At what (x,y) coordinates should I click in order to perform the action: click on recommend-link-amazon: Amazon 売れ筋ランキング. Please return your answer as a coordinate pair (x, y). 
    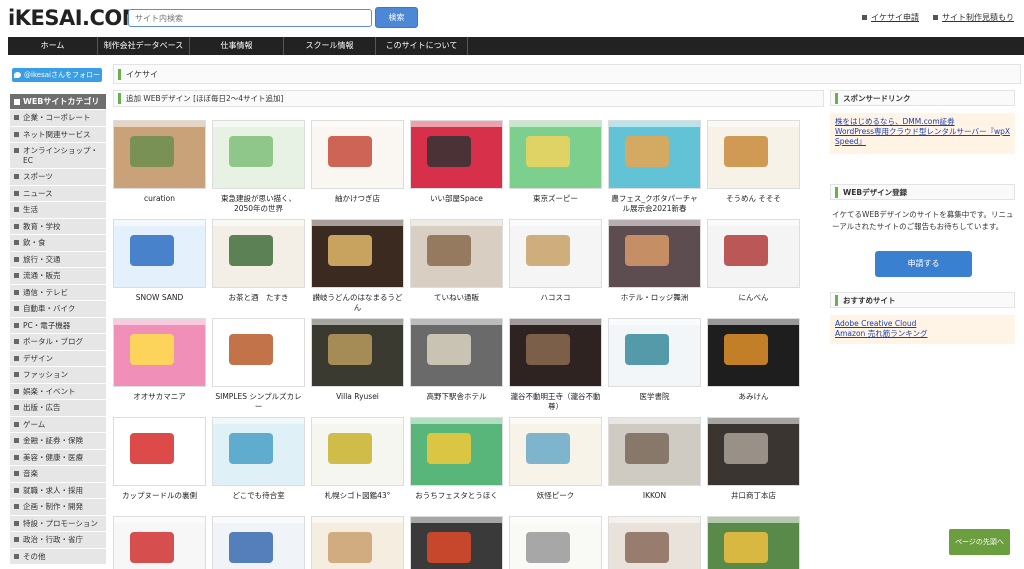
    Looking at the image, I should click on (922, 334).